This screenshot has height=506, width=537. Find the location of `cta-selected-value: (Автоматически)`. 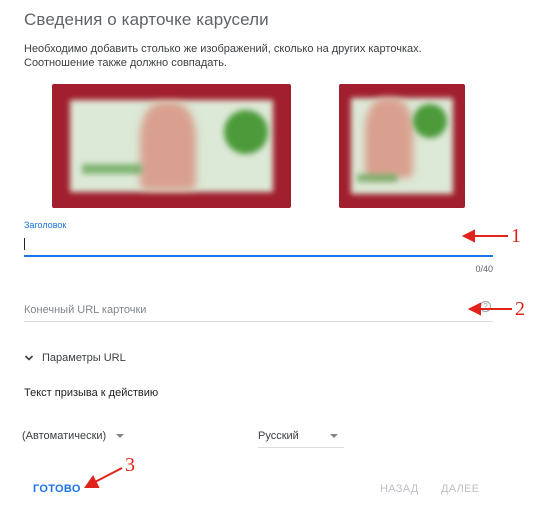

cta-selected-value: (Автоматически) is located at coordinates (64, 436).